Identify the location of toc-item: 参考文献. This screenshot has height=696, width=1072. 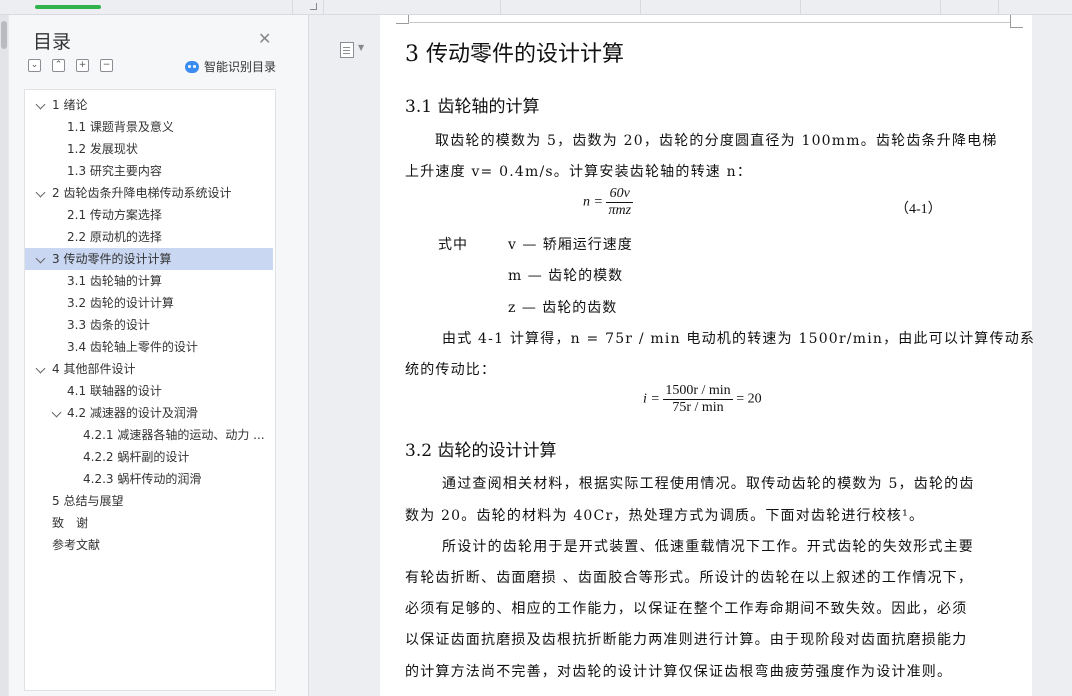
(149, 545).